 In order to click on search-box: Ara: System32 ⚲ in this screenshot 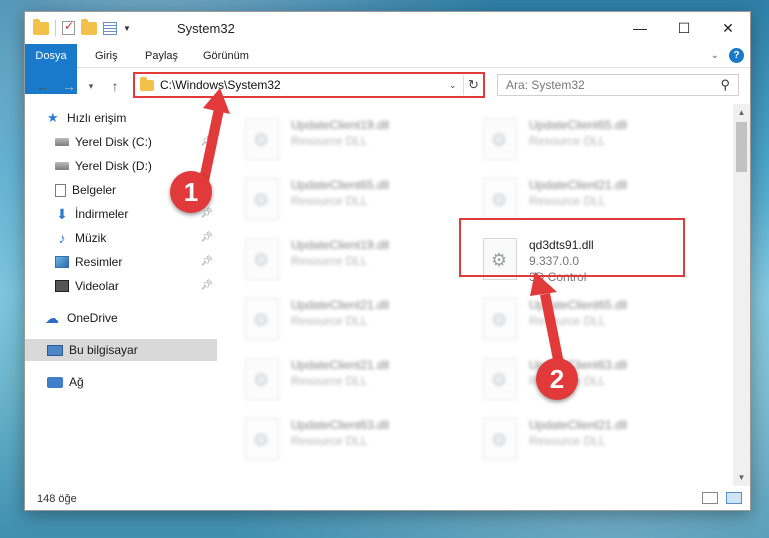, I will do `click(618, 85)`.